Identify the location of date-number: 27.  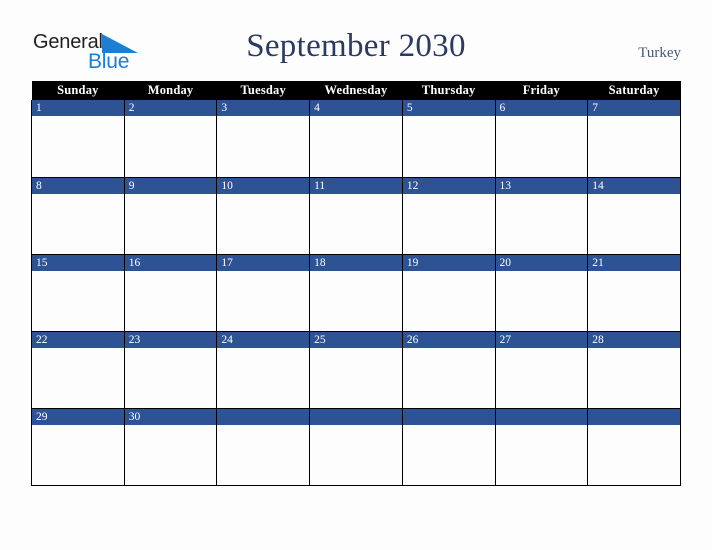
(541, 339).